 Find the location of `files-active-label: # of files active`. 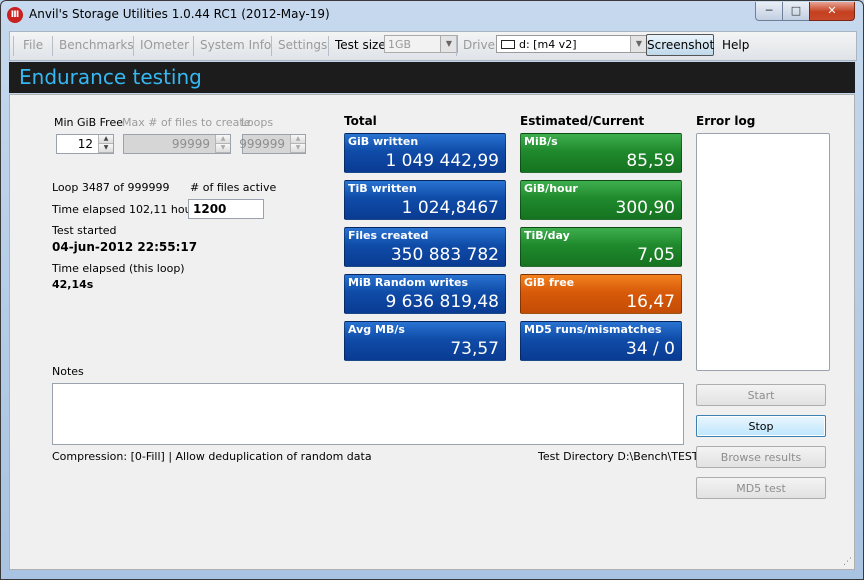

files-active-label: # of files active is located at coordinates (233, 187).